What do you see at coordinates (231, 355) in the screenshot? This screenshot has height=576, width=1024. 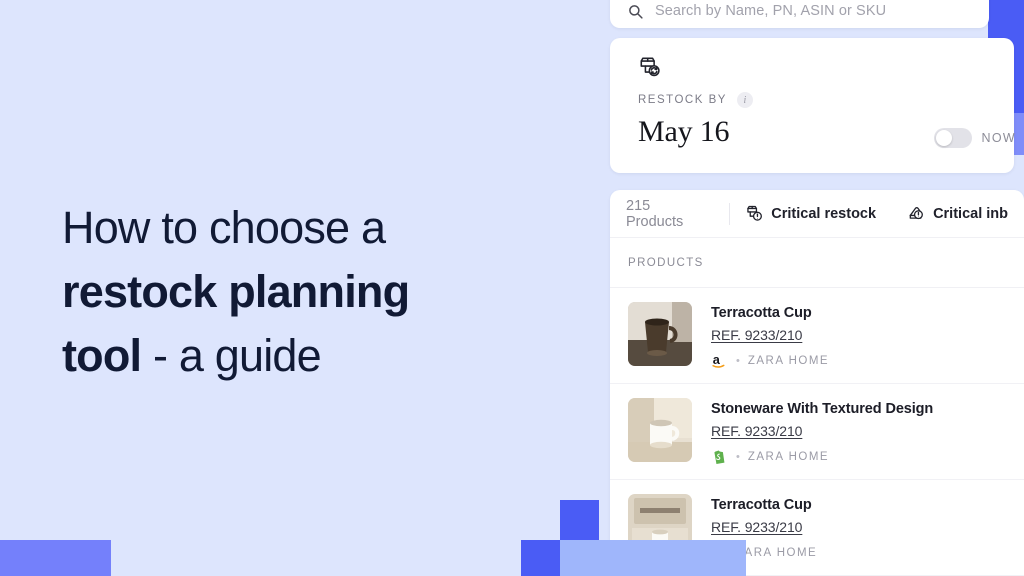 I see `headline-line-3-rest: - a guide` at bounding box center [231, 355].